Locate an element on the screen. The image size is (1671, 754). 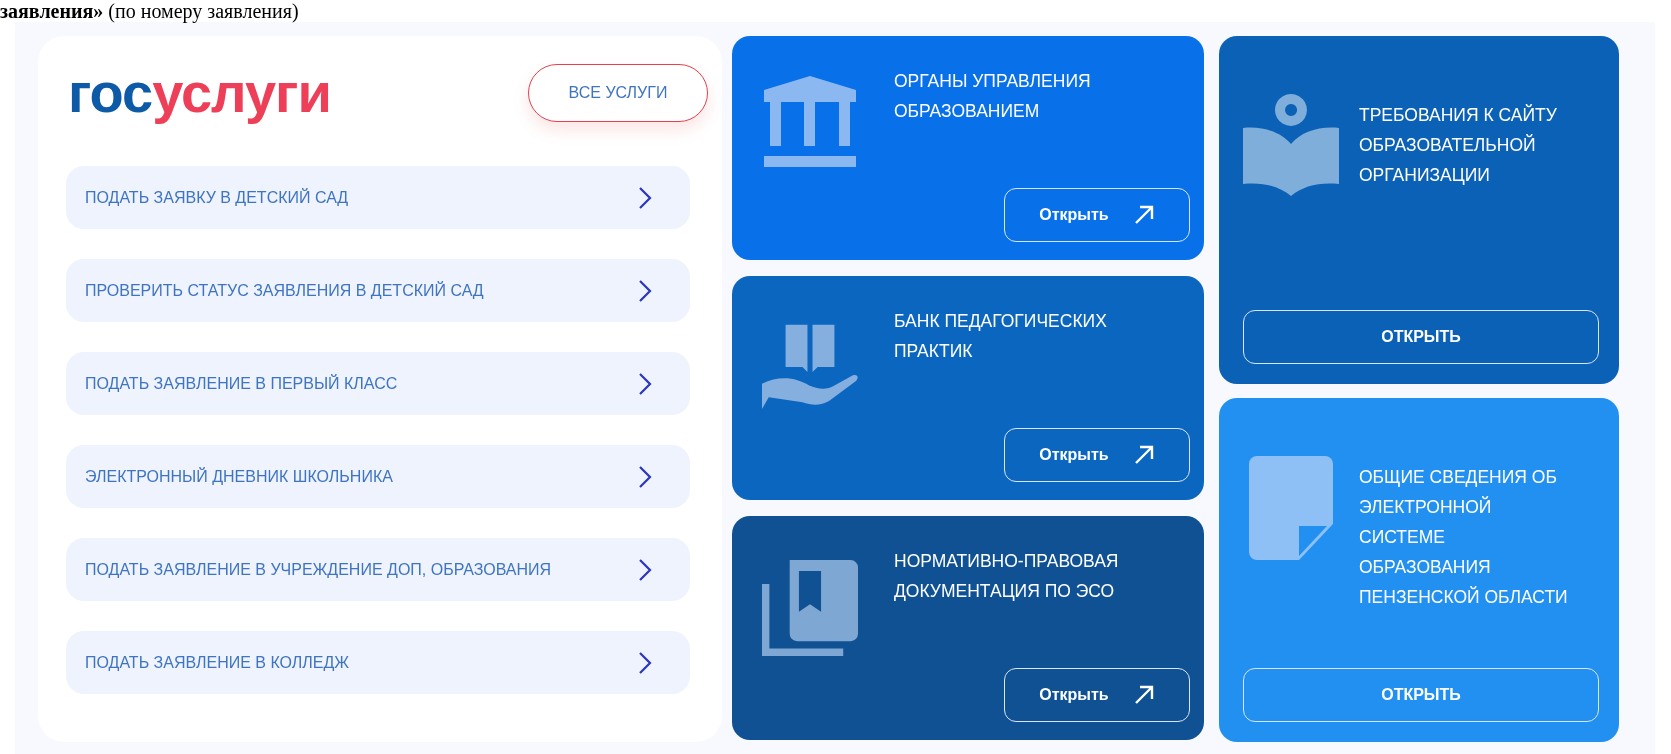
tile-title: НОРМАТИВНО-ПРАВОВАЯ ДОКУМЕНТАЦИЯ ПО ЭСО is located at coordinates (1006, 576).